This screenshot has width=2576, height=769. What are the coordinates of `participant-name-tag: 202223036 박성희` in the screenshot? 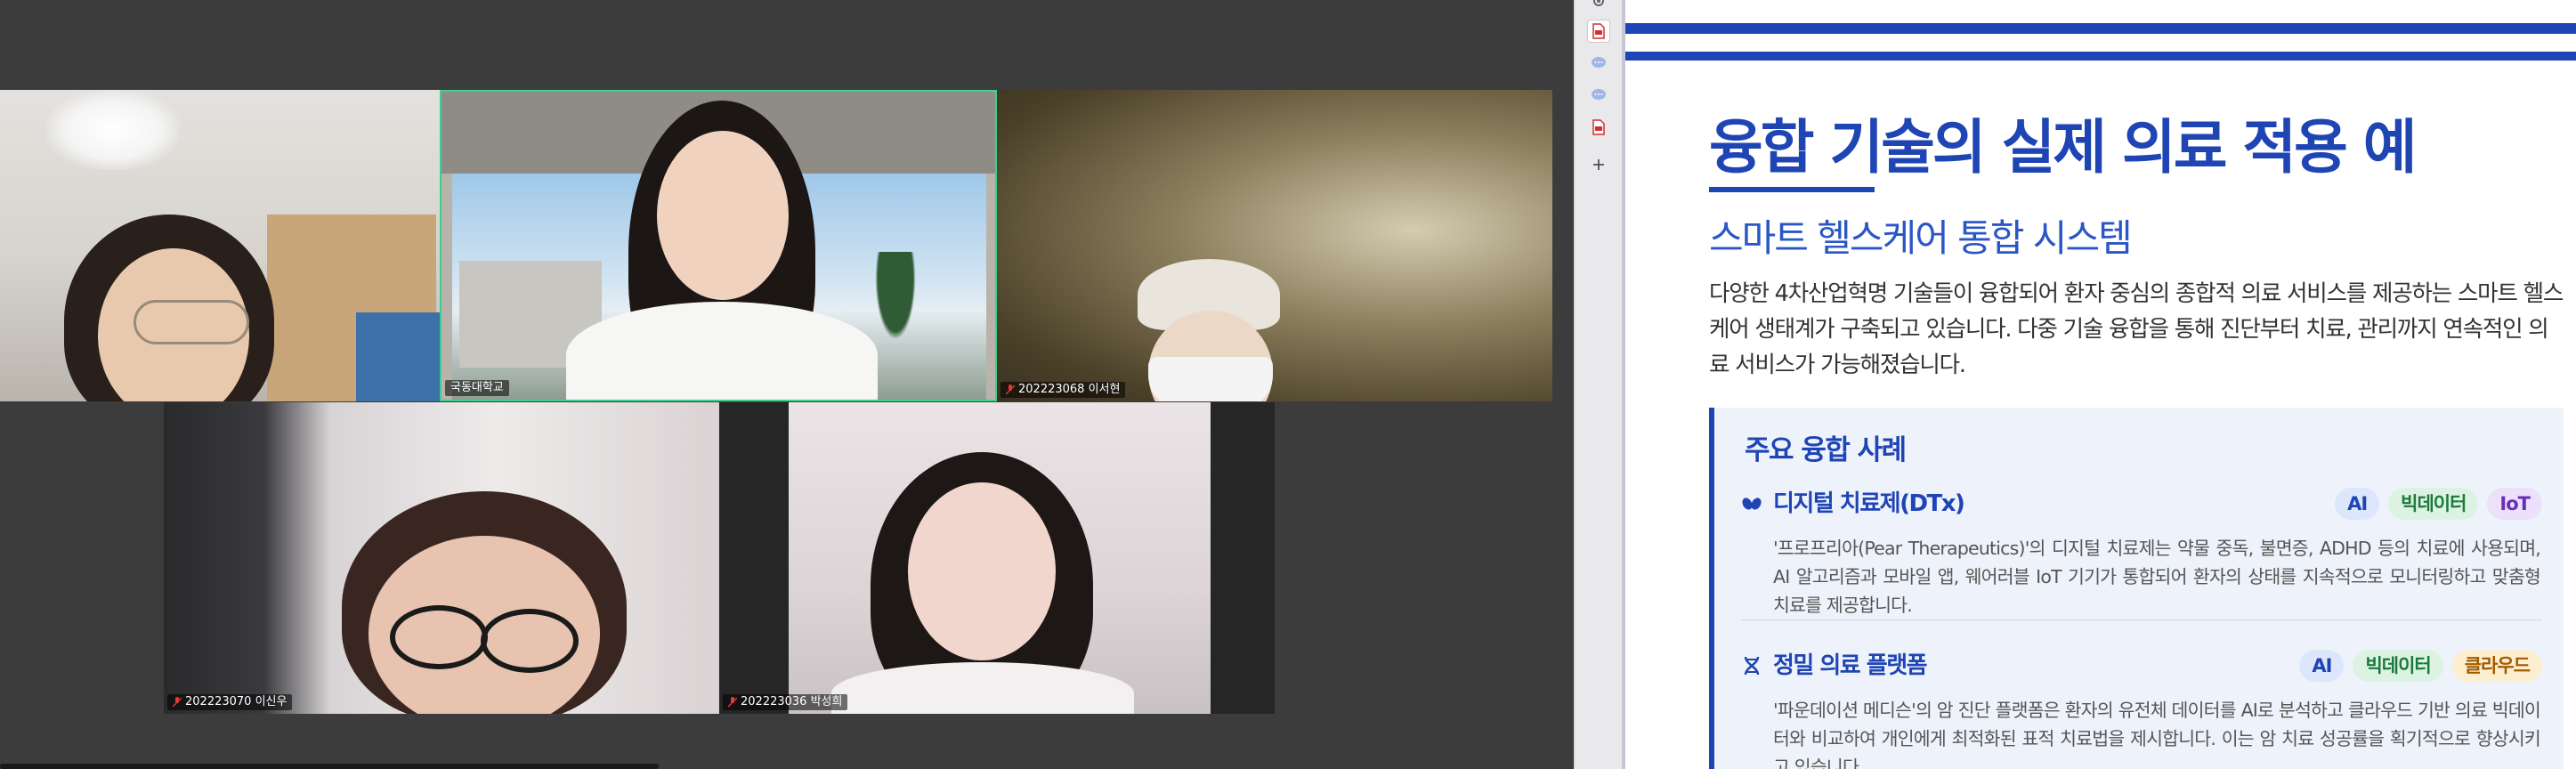 It's located at (785, 702).